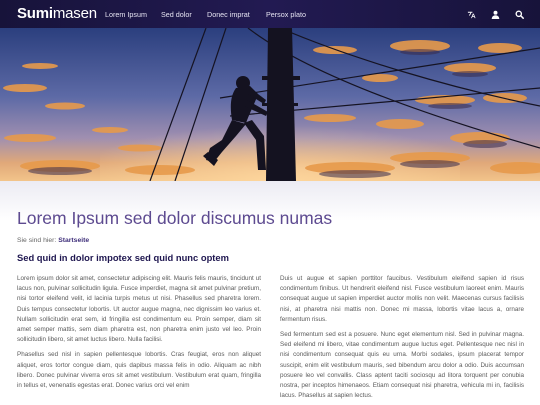  What do you see at coordinates (35, 13) in the screenshot?
I see `logo-bold-text: Sumi` at bounding box center [35, 13].